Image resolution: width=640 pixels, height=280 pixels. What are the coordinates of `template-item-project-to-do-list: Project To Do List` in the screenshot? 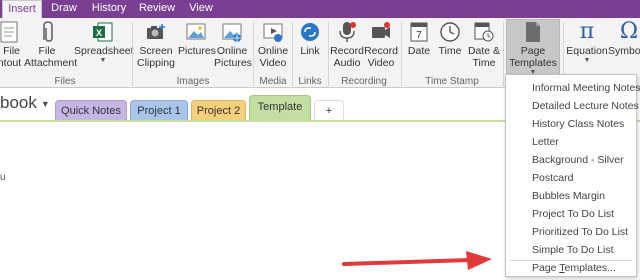 It's located at (571, 214).